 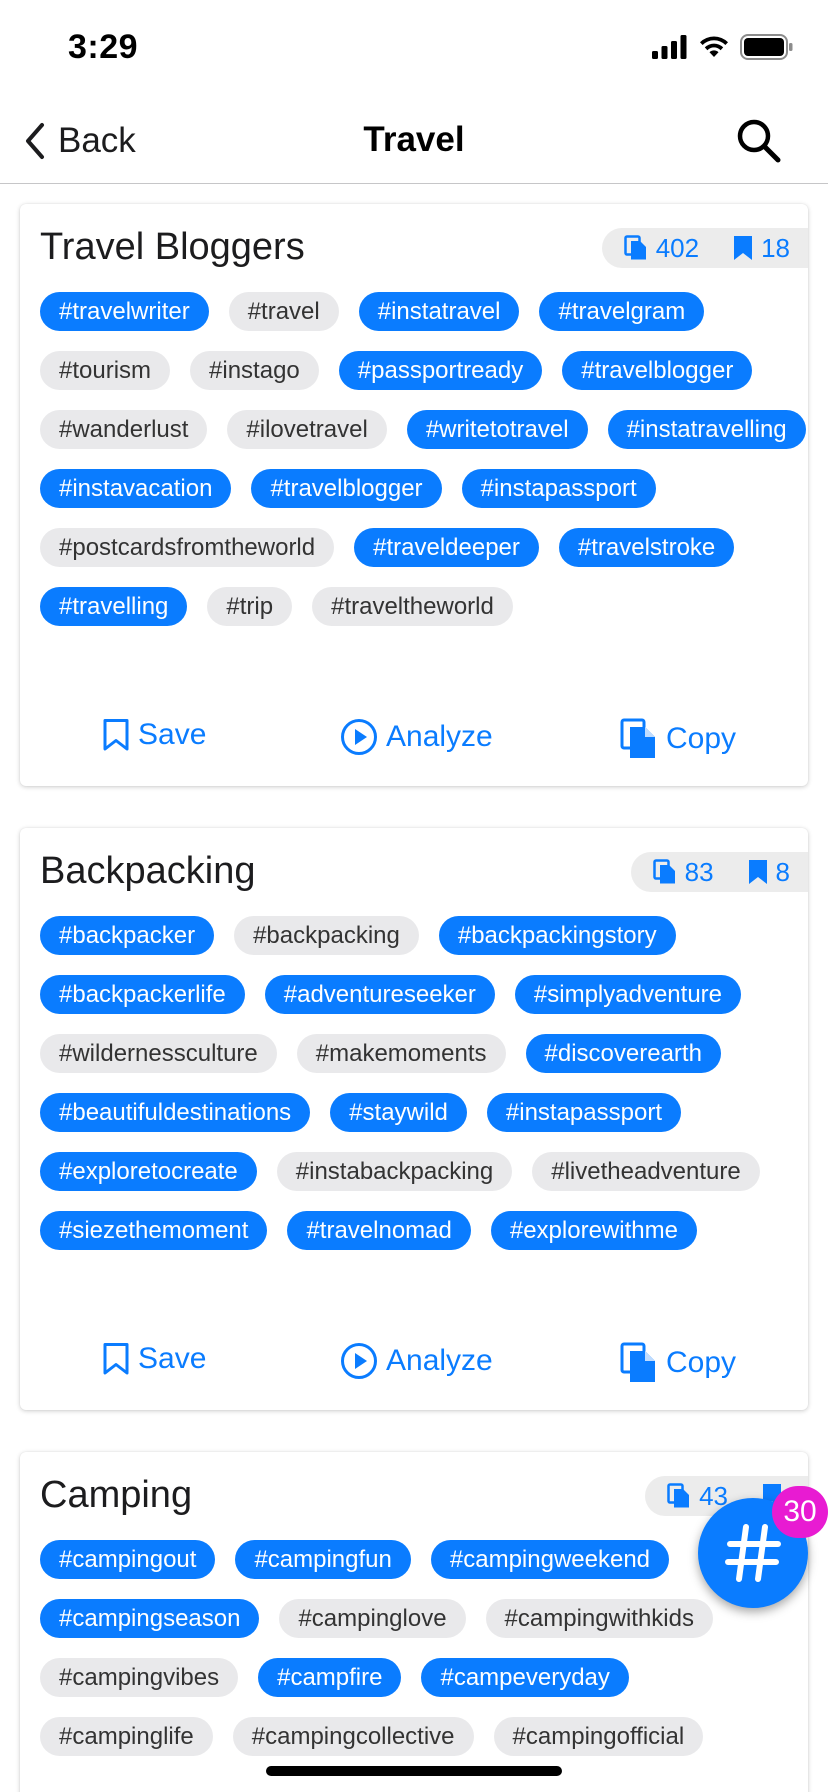 What do you see at coordinates (323, 1559) in the screenshot?
I see `hashtag-chip: #campingfun` at bounding box center [323, 1559].